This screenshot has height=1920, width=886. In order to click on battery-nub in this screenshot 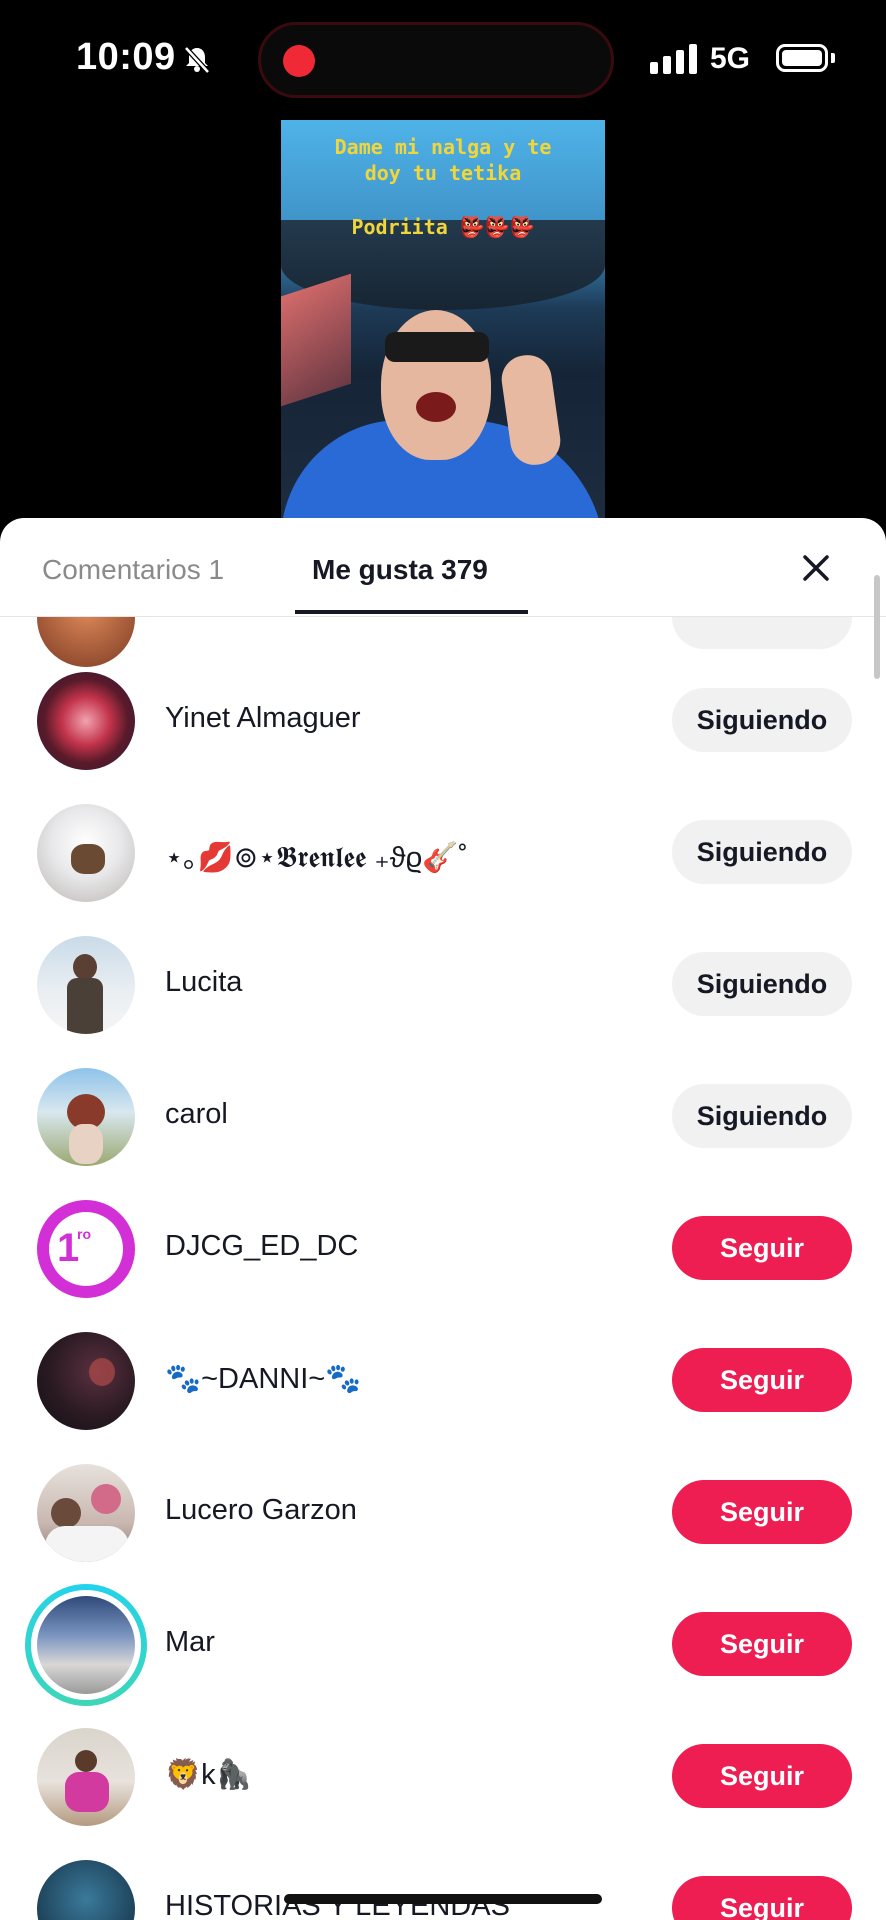, I will do `click(833, 58)`.